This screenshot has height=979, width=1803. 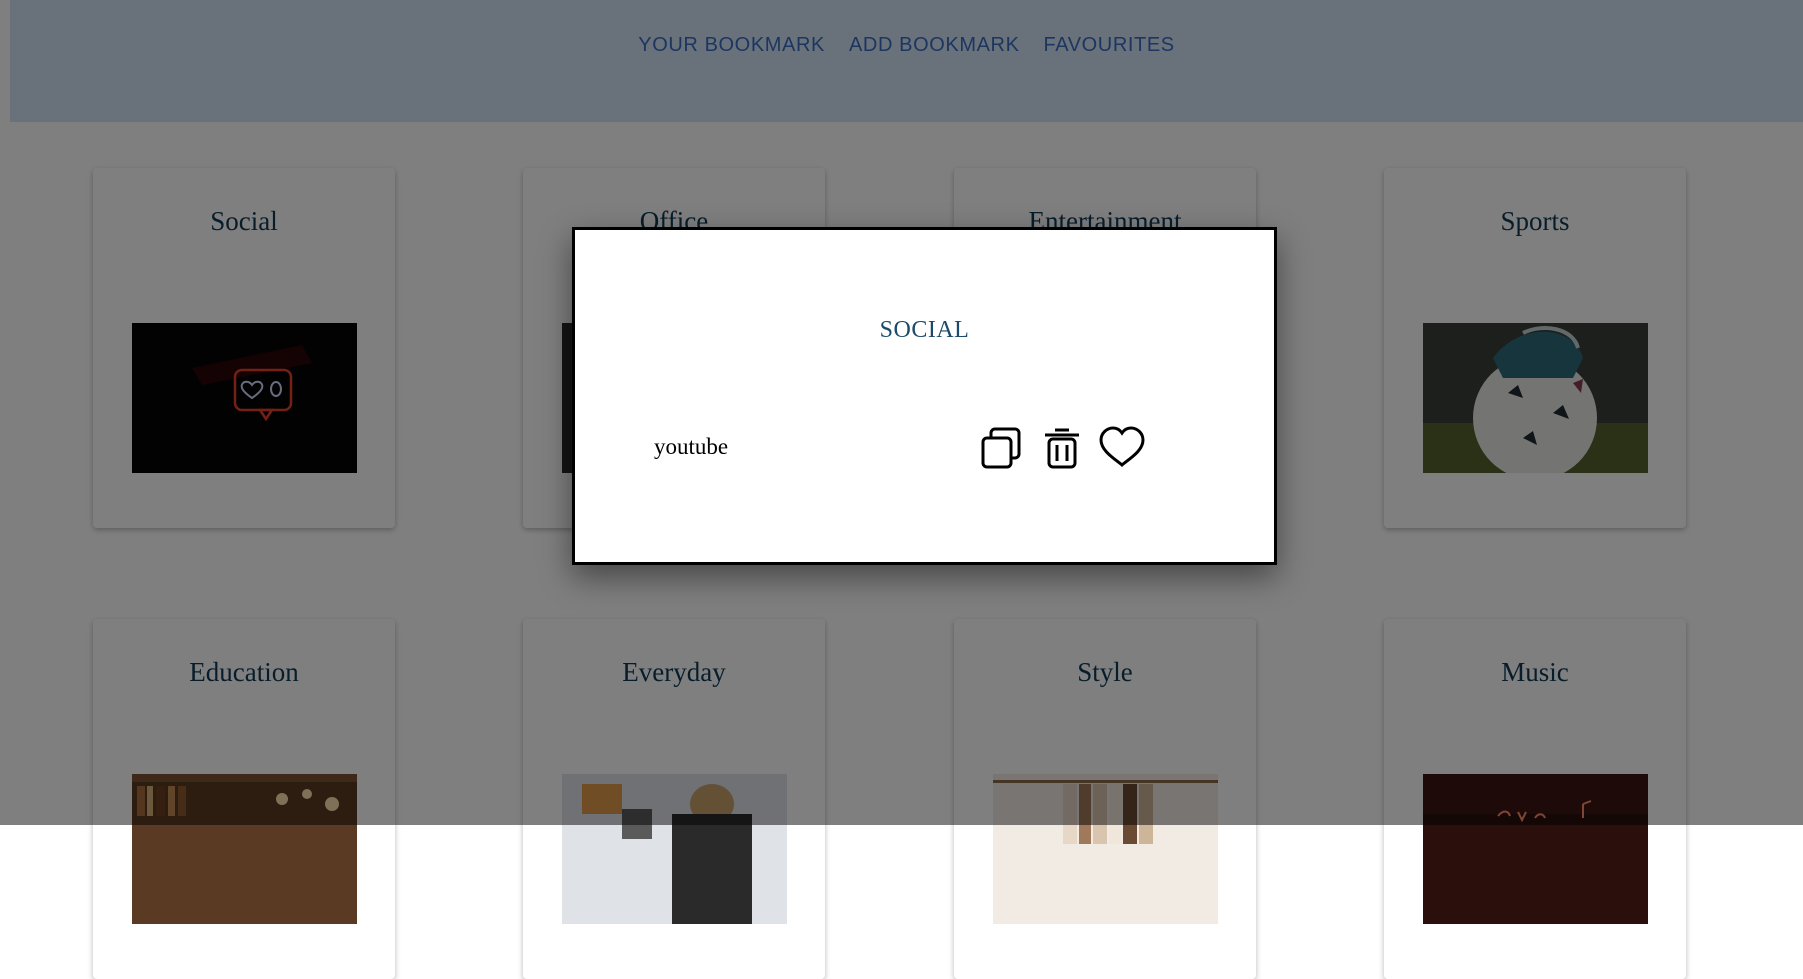 I want to click on heart-icon, so click(x=1122, y=448).